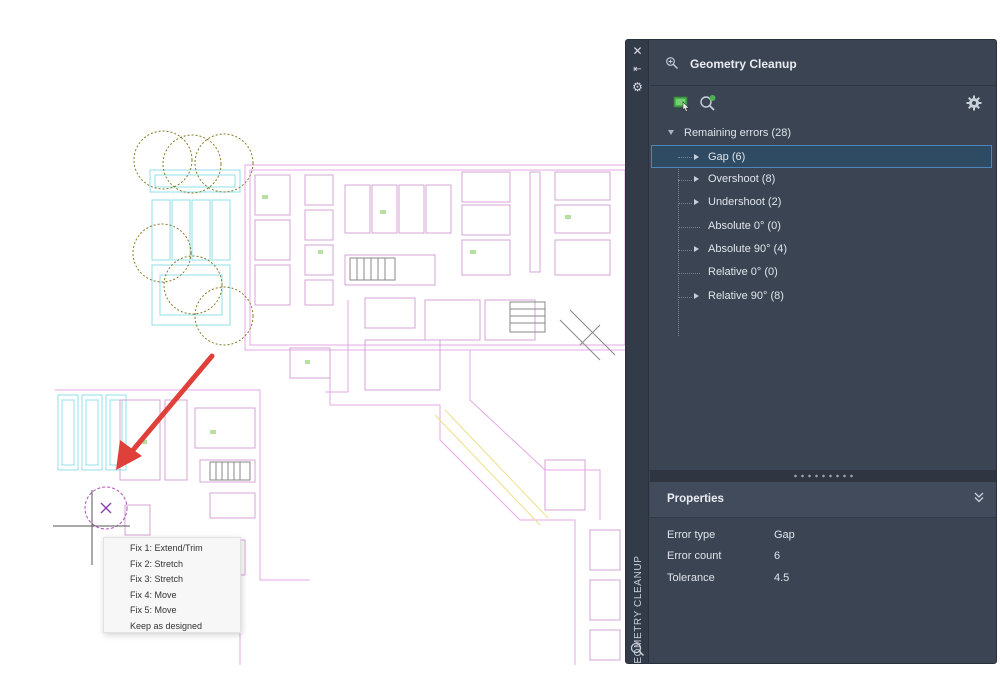  What do you see at coordinates (821, 179) in the screenshot?
I see `tree-item-overshoot: Overshoot (8)` at bounding box center [821, 179].